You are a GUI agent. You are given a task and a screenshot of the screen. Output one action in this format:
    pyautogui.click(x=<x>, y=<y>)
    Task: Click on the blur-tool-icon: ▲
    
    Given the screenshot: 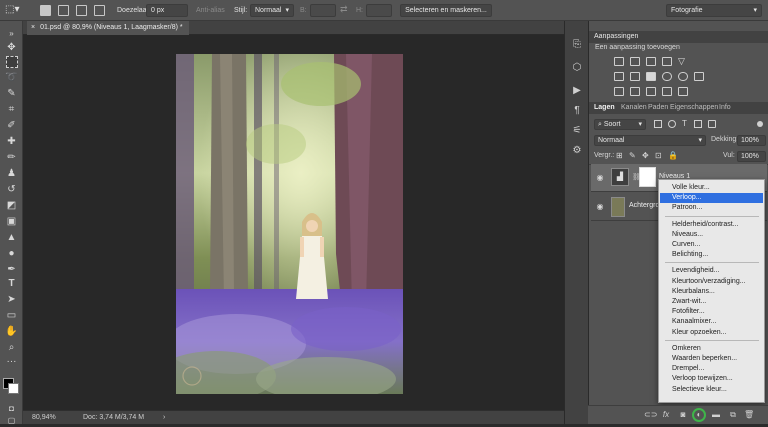 What is the action you would take?
    pyautogui.click(x=11, y=237)
    